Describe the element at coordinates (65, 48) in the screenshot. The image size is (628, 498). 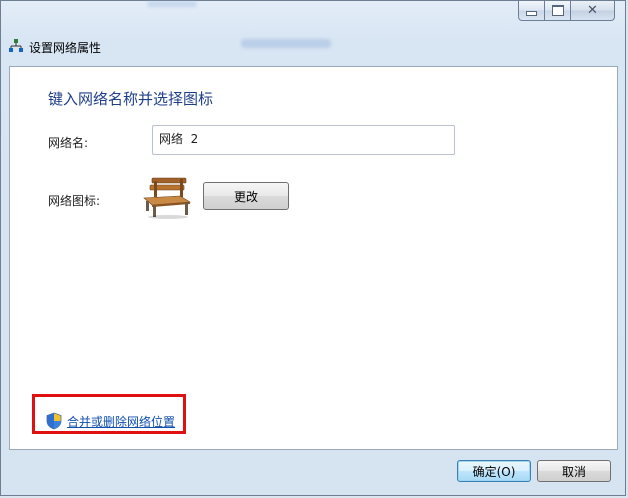
I see `window-title: 设置网络属性` at that location.